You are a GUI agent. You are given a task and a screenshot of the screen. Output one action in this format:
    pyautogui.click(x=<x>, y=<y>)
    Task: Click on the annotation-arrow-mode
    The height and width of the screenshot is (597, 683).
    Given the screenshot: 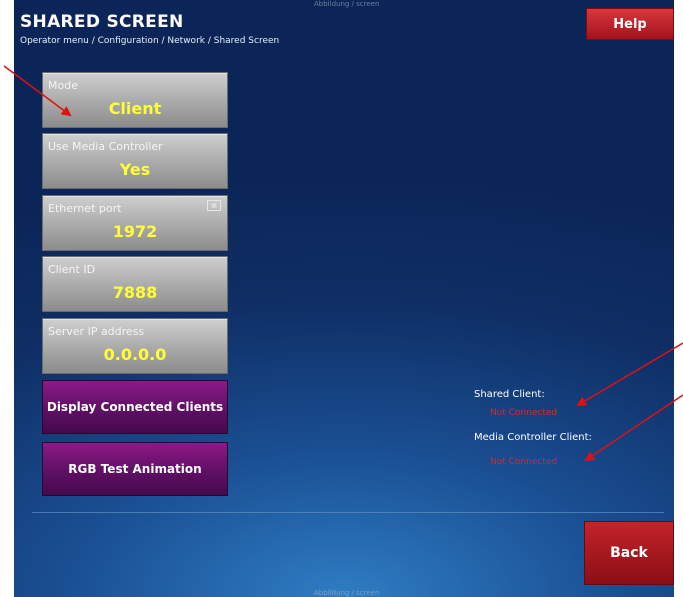 What is the action you would take?
    pyautogui.click(x=37, y=91)
    